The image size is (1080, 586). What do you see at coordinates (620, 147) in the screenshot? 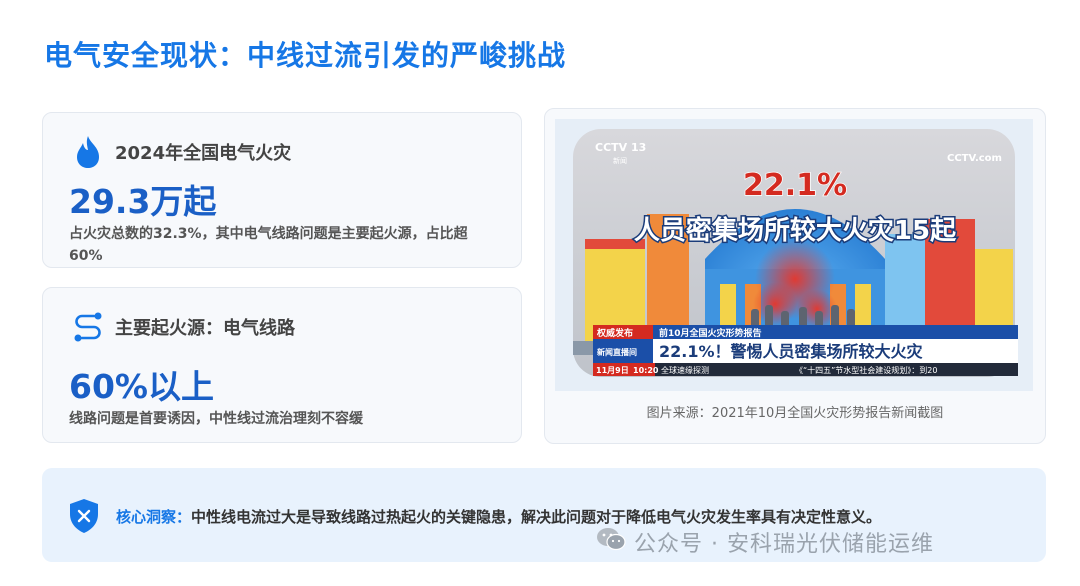
I see `cctv13-logo: CCTV 13` at bounding box center [620, 147].